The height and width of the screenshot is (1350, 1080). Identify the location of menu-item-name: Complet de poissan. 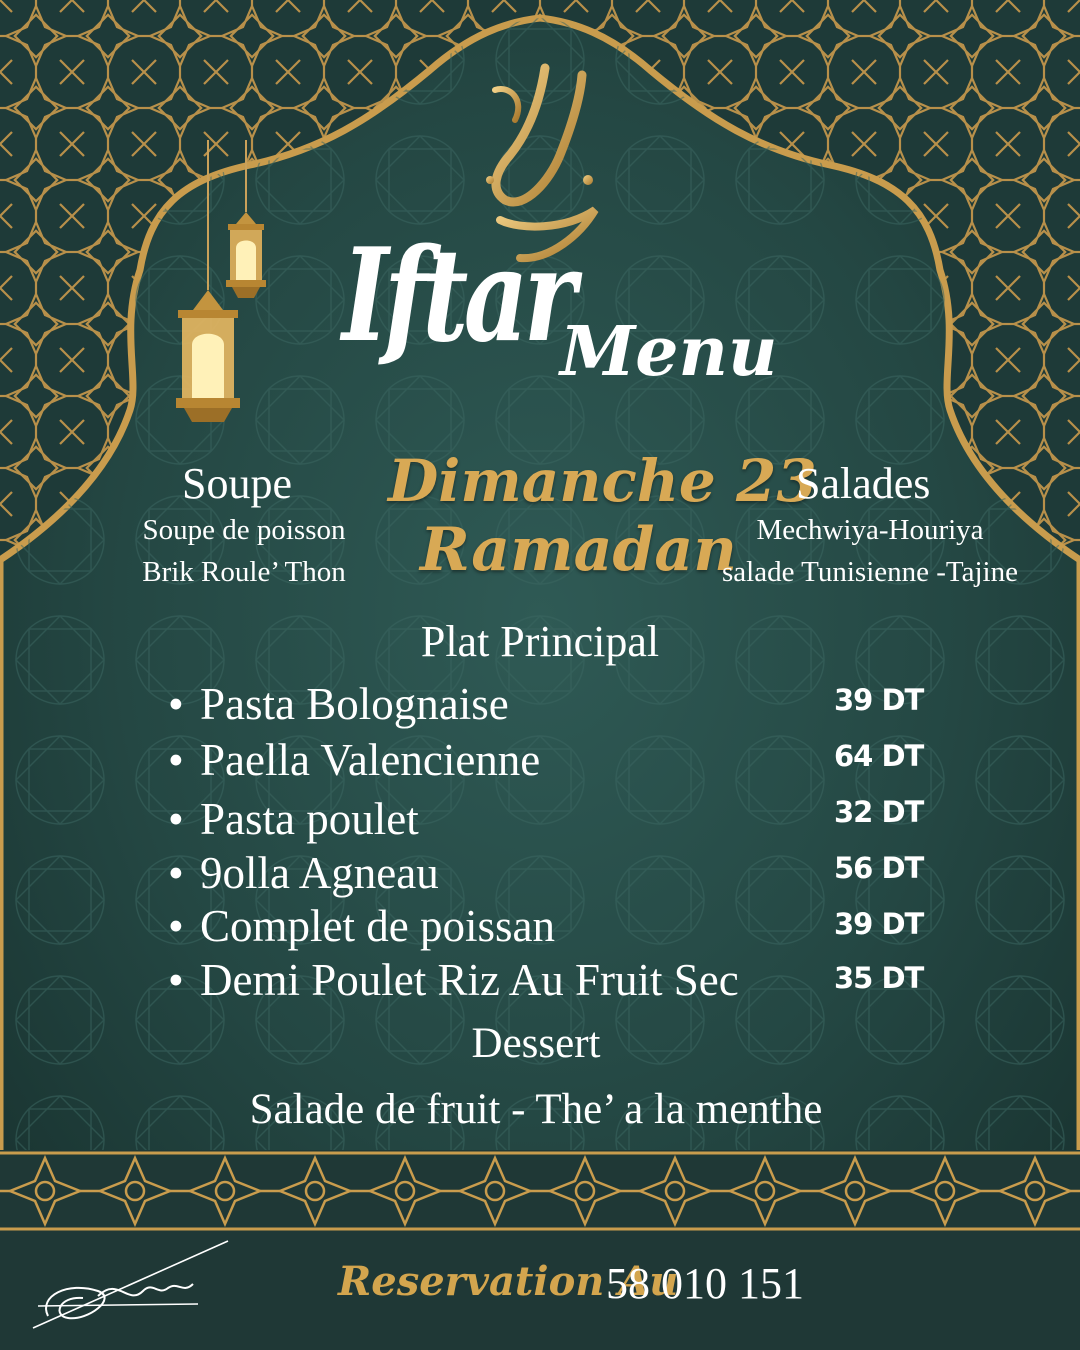
(377, 926).